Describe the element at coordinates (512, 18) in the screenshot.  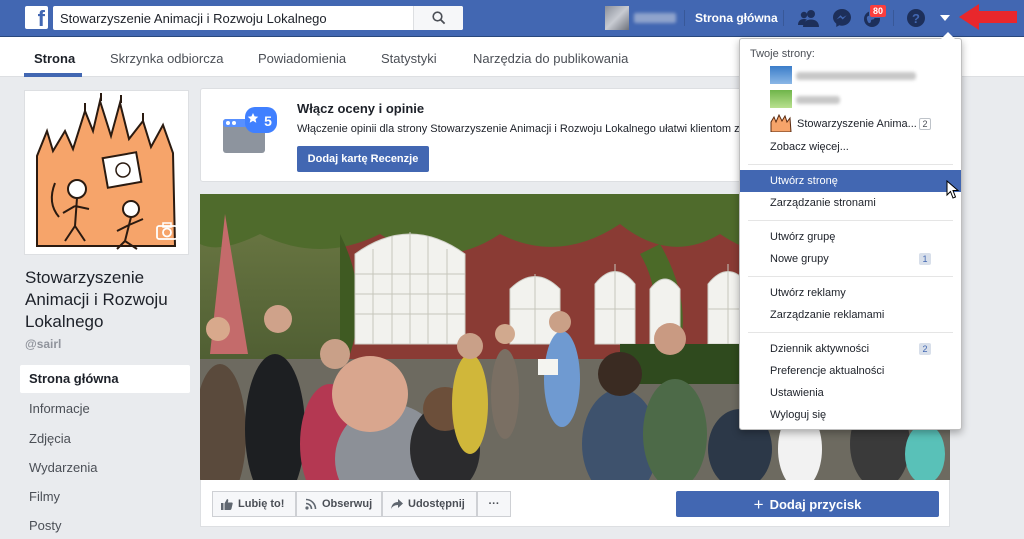
I see `top-bar: f Strona główna 80 ?` at that location.